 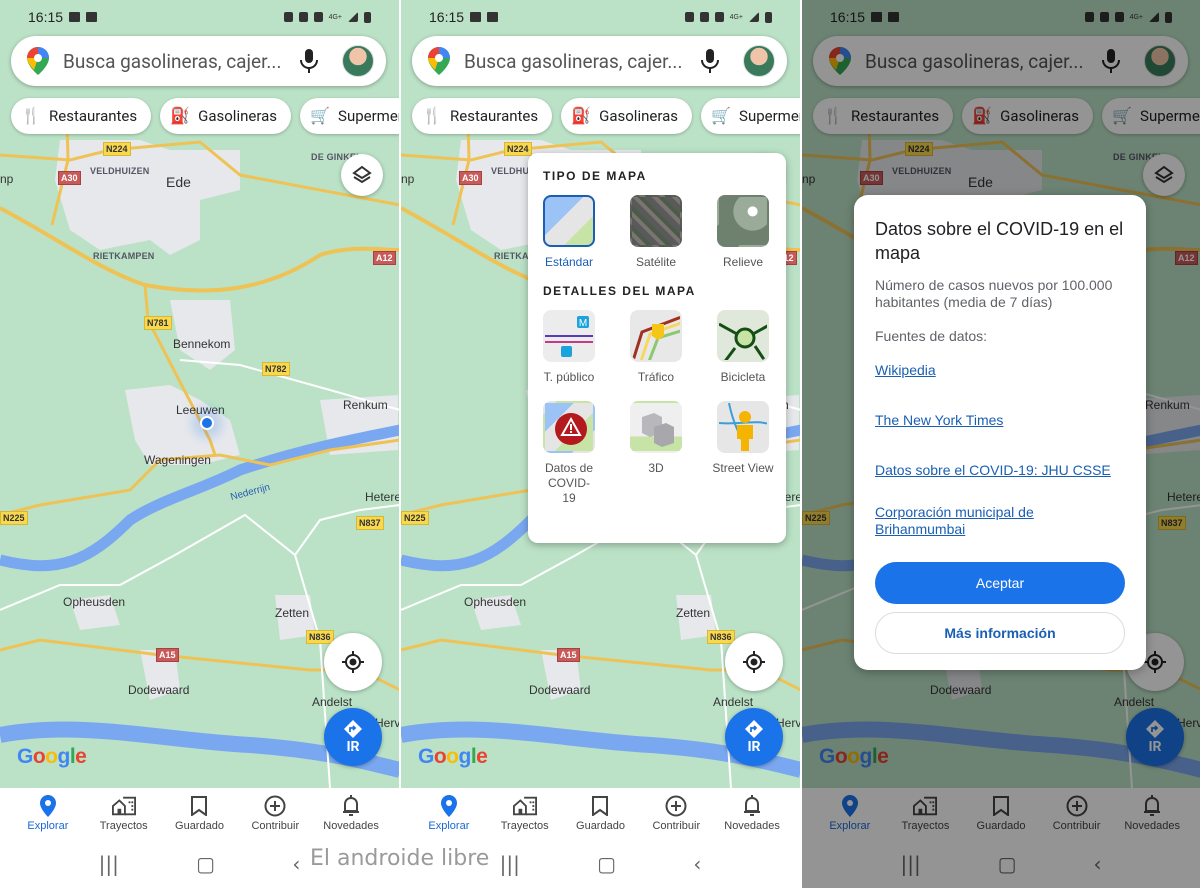 I want to click on source-link-wikipedia: Wikipedia, so click(x=1000, y=370).